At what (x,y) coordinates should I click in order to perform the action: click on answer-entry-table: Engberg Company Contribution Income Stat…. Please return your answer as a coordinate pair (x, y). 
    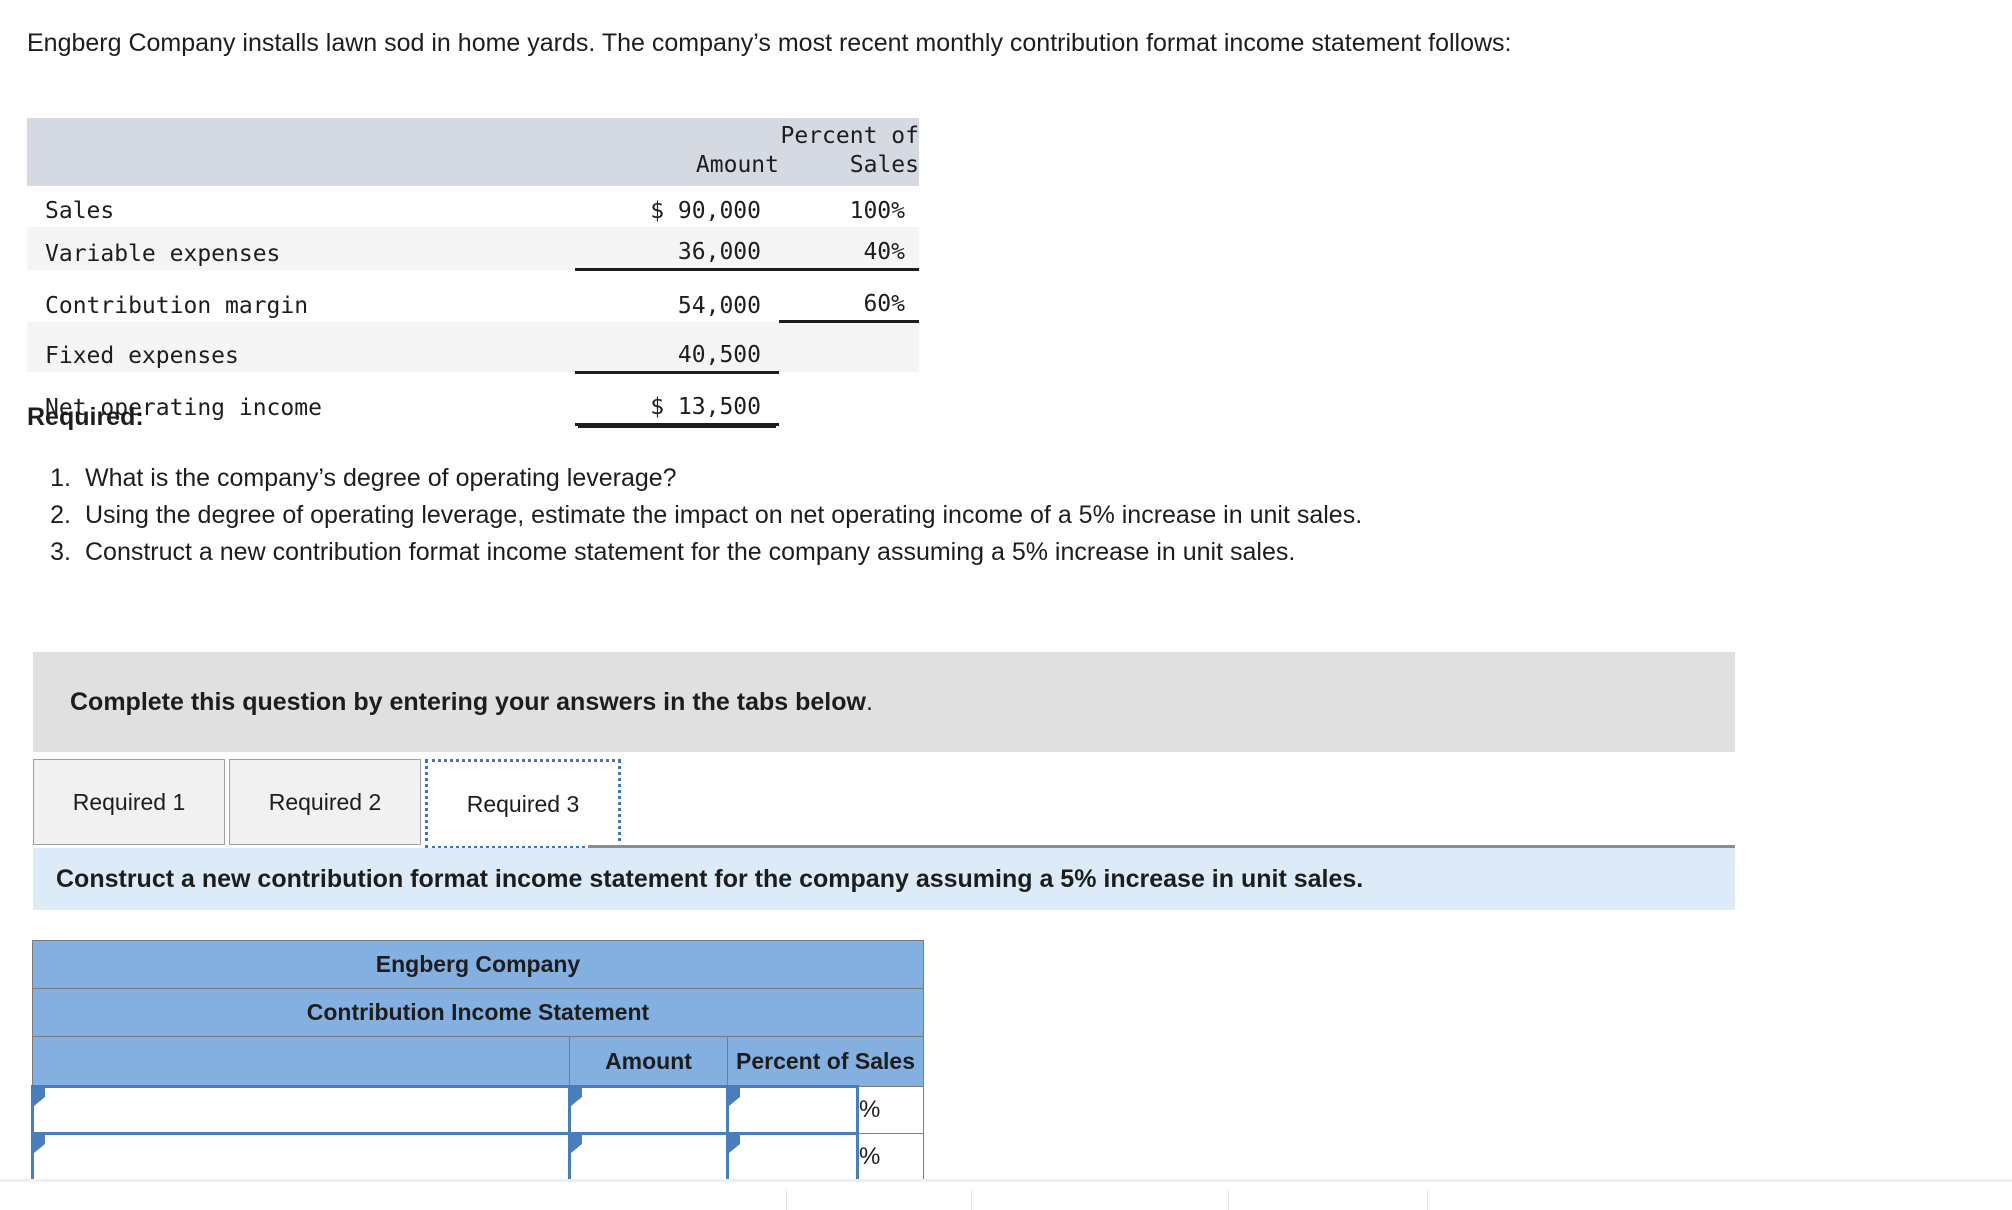
    Looking at the image, I should click on (477, 1061).